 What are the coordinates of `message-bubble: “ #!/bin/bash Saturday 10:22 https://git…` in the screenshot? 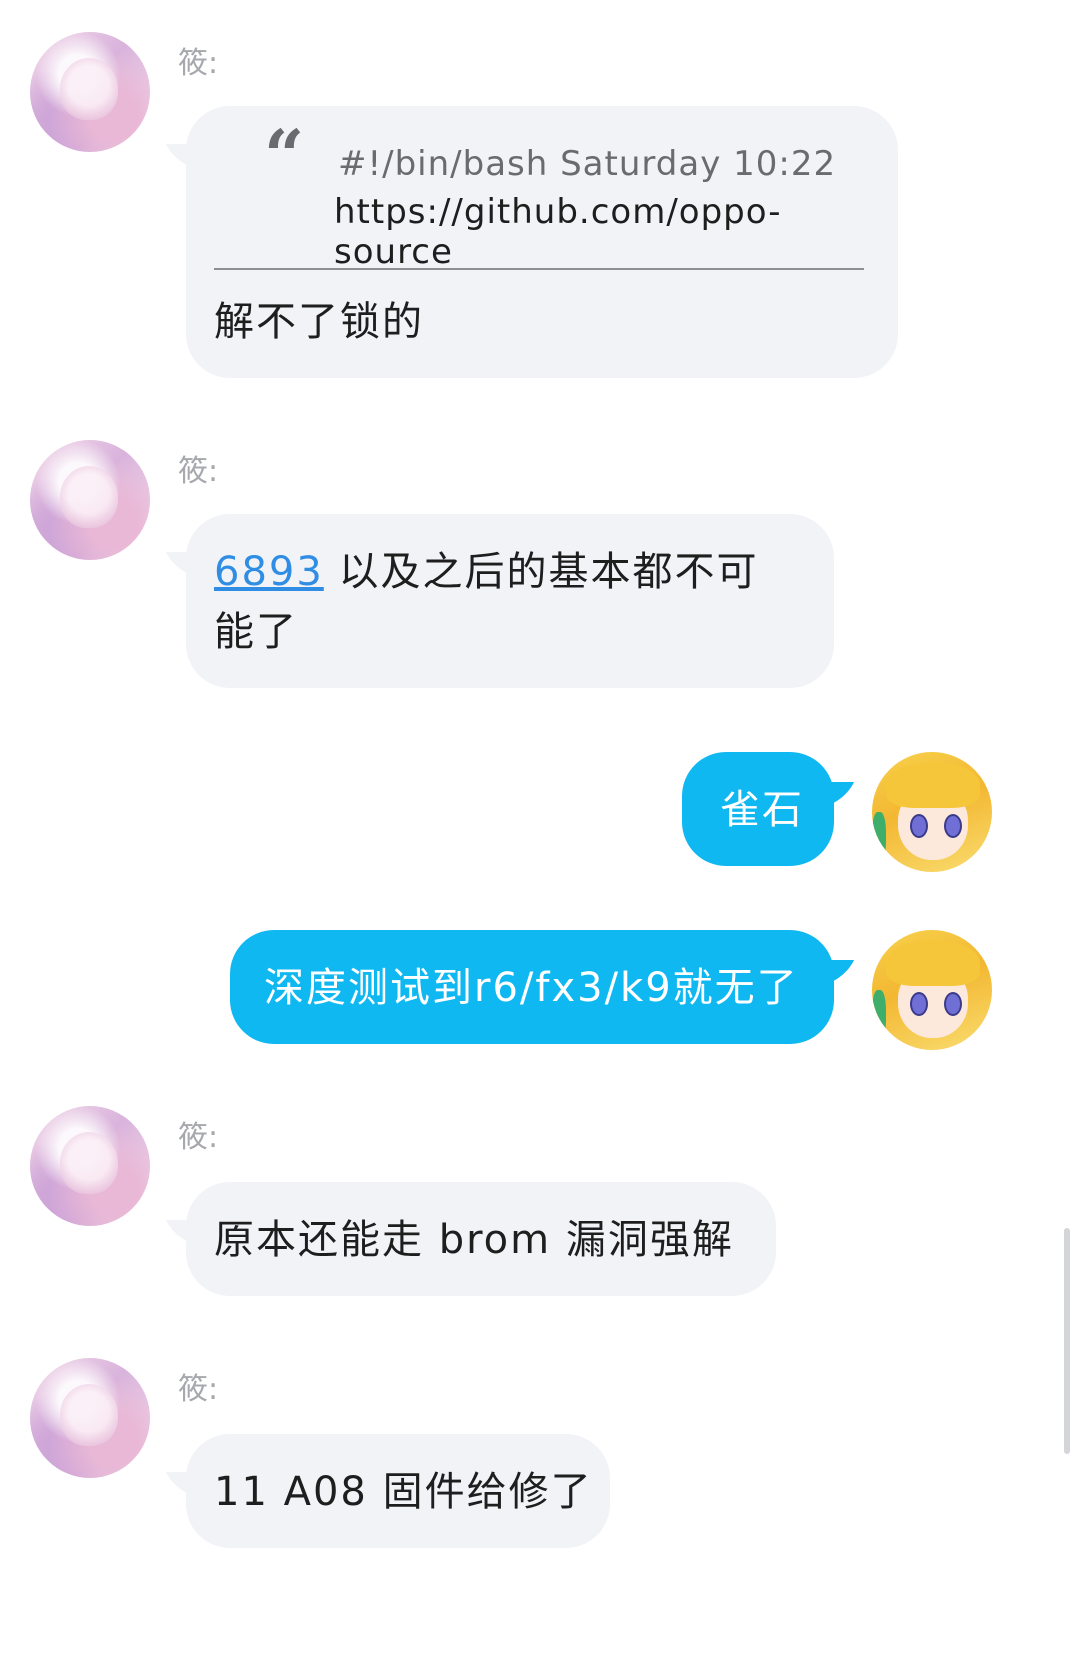 It's located at (542, 242).